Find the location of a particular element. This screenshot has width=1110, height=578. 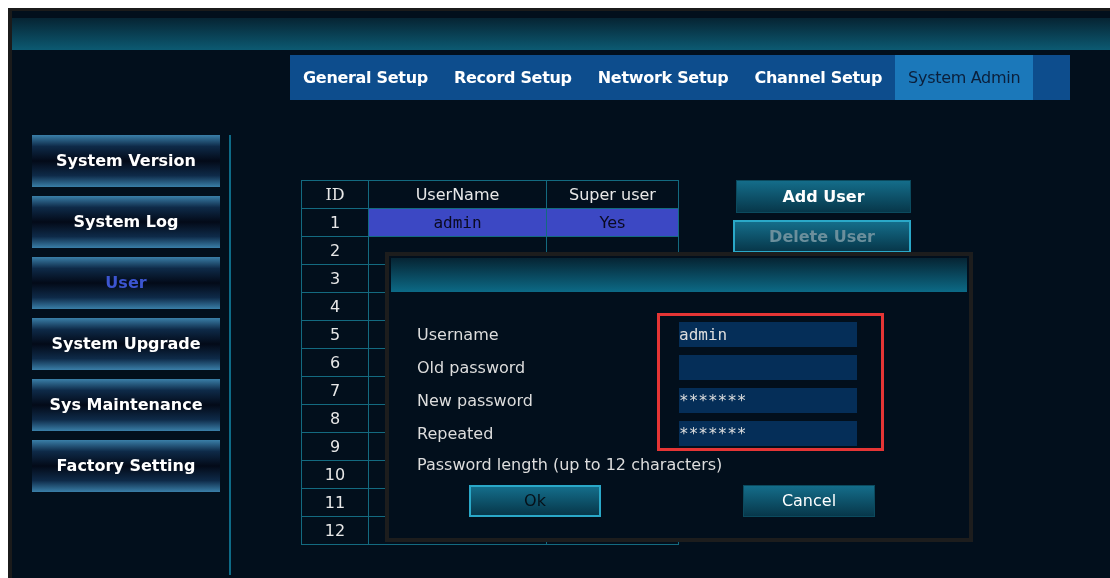

table-cell: 5 is located at coordinates (335, 334).